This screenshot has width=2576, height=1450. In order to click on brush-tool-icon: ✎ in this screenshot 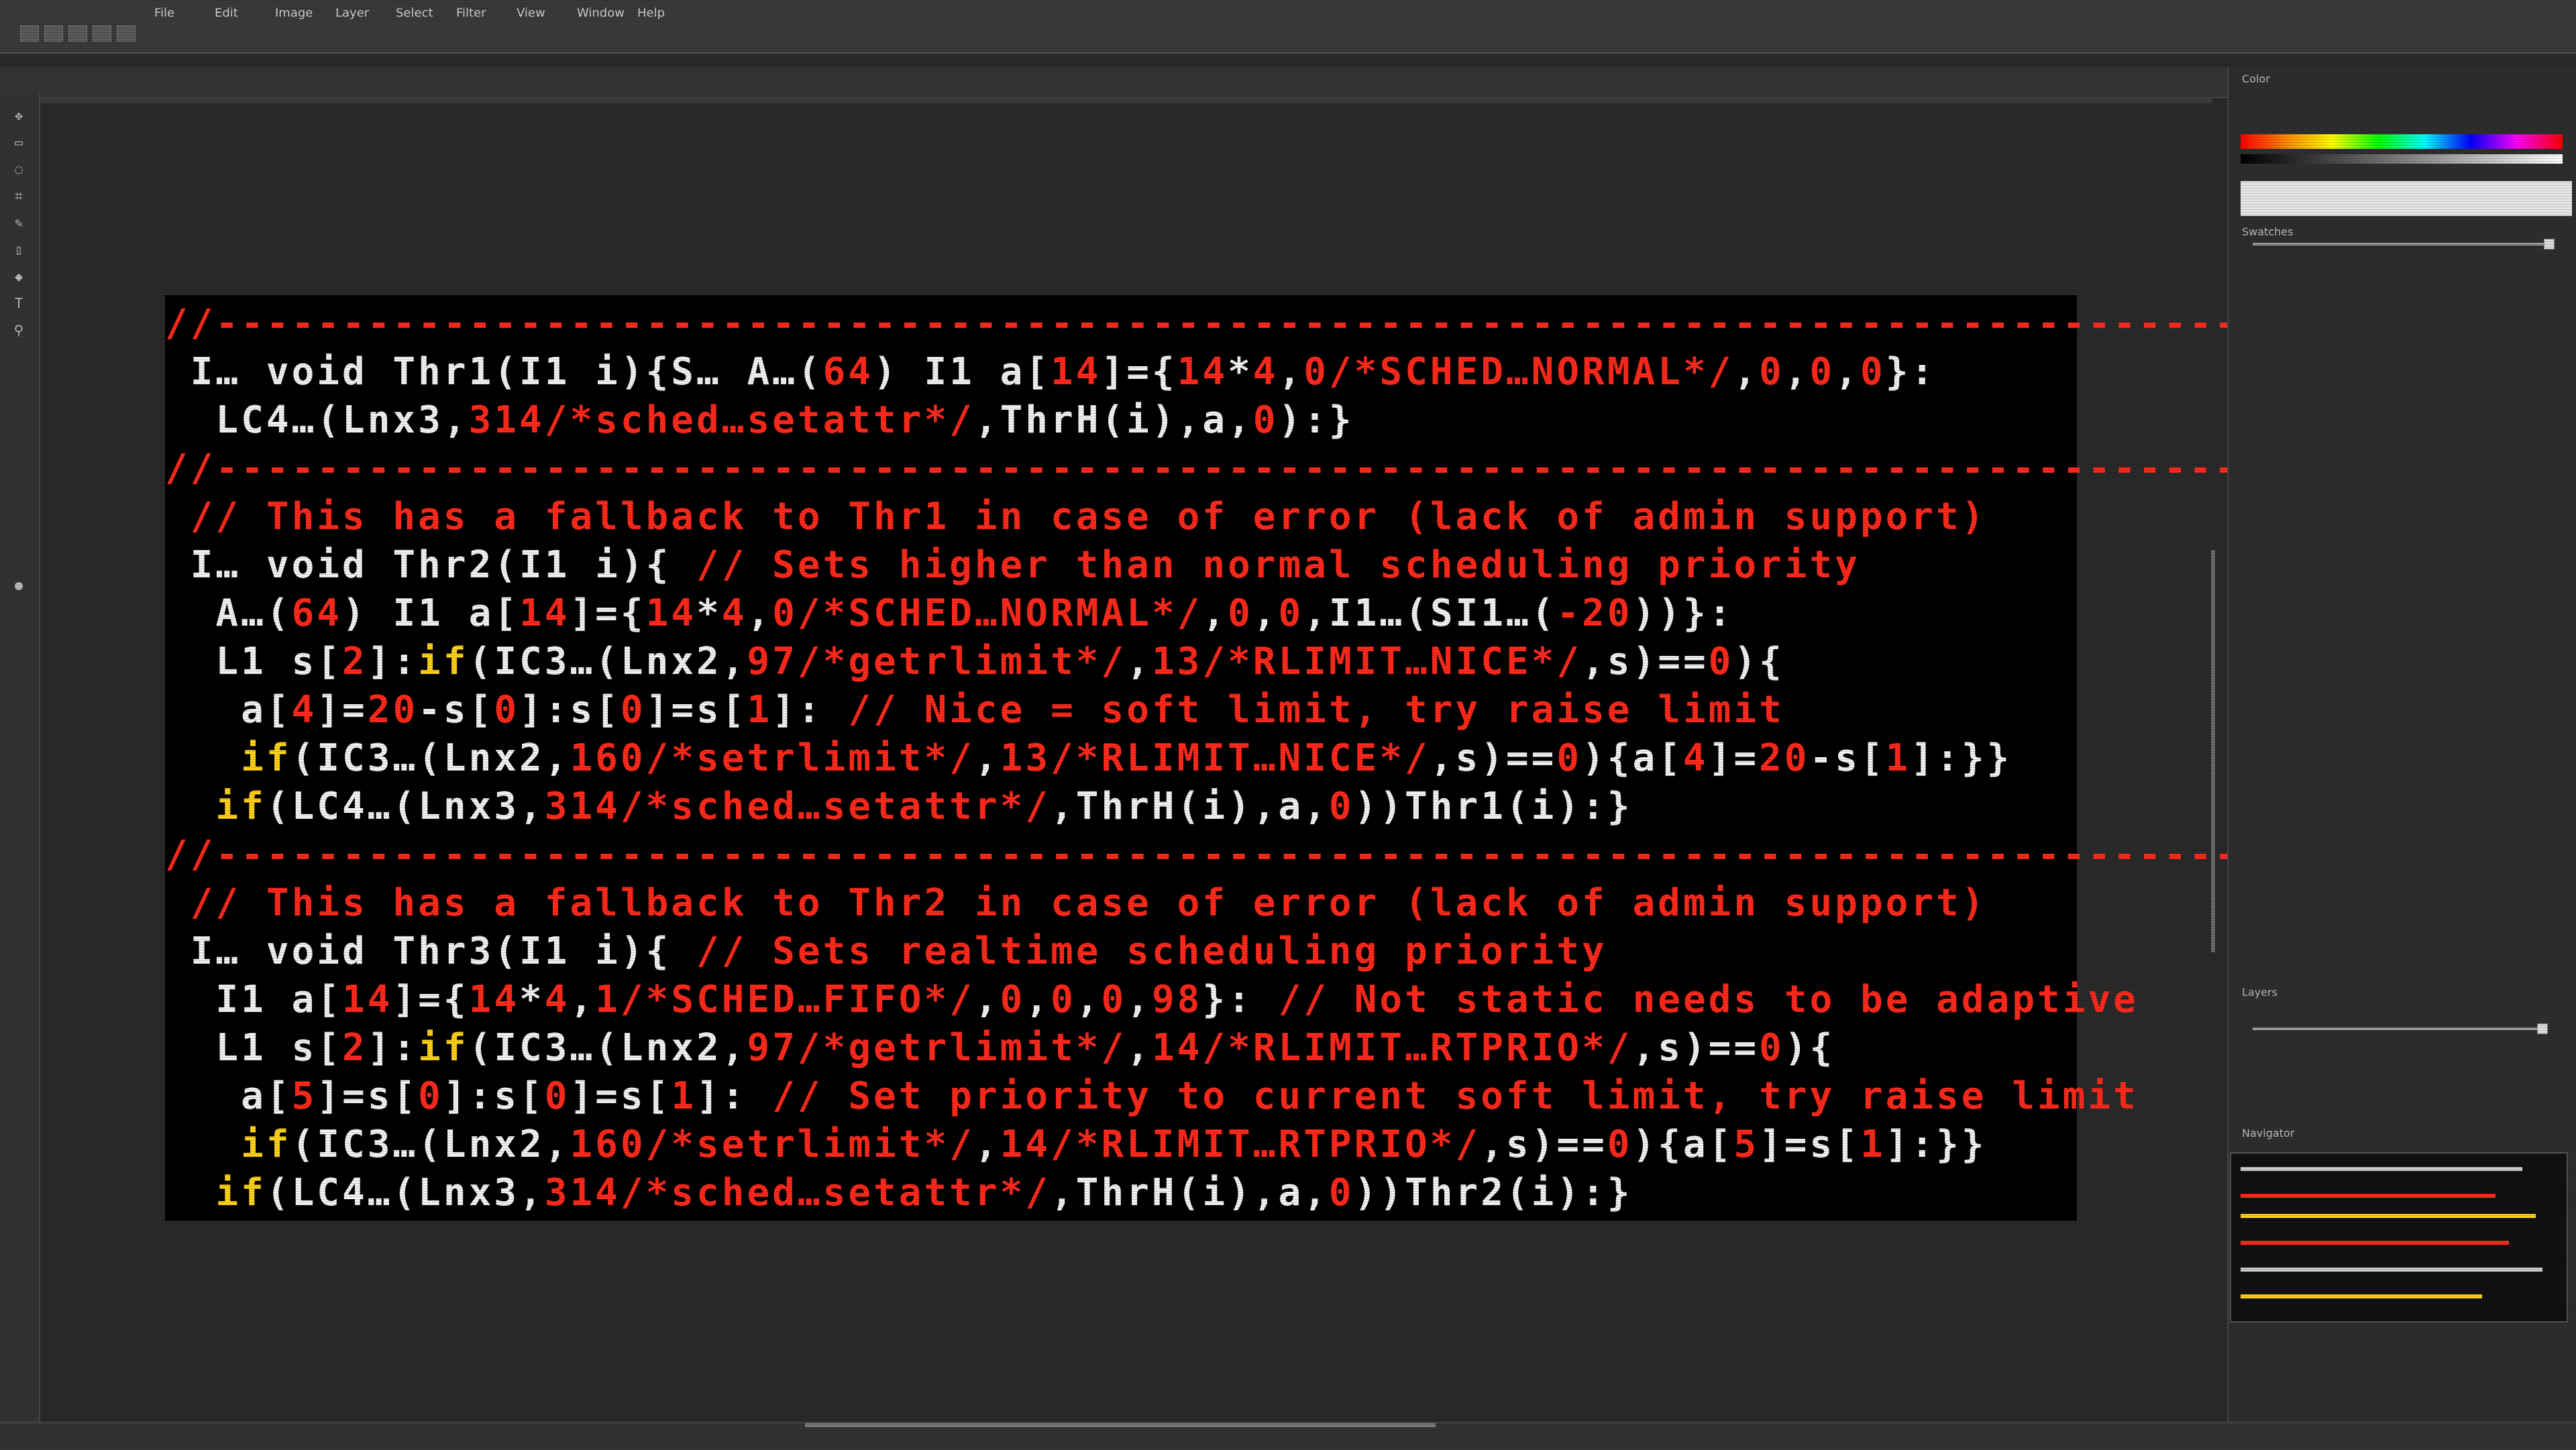, I will do `click(19, 223)`.